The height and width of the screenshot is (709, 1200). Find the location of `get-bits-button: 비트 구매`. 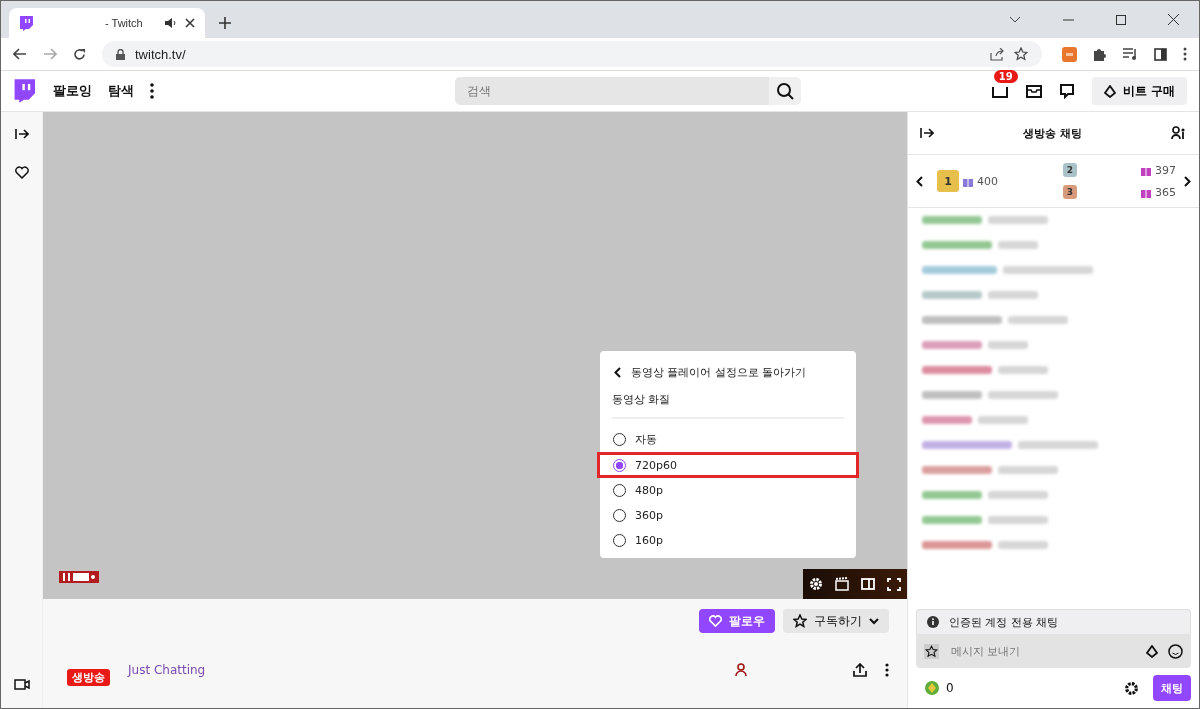

get-bits-button: 비트 구매 is located at coordinates (1139, 91).